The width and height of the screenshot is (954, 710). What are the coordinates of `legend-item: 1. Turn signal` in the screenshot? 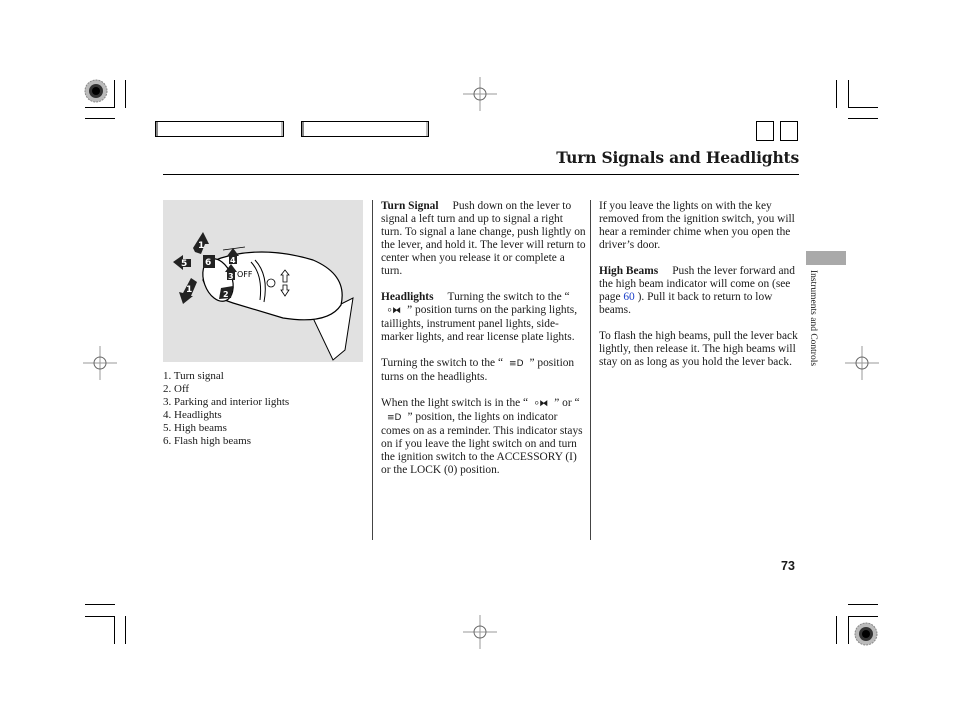 It's located at (193, 376).